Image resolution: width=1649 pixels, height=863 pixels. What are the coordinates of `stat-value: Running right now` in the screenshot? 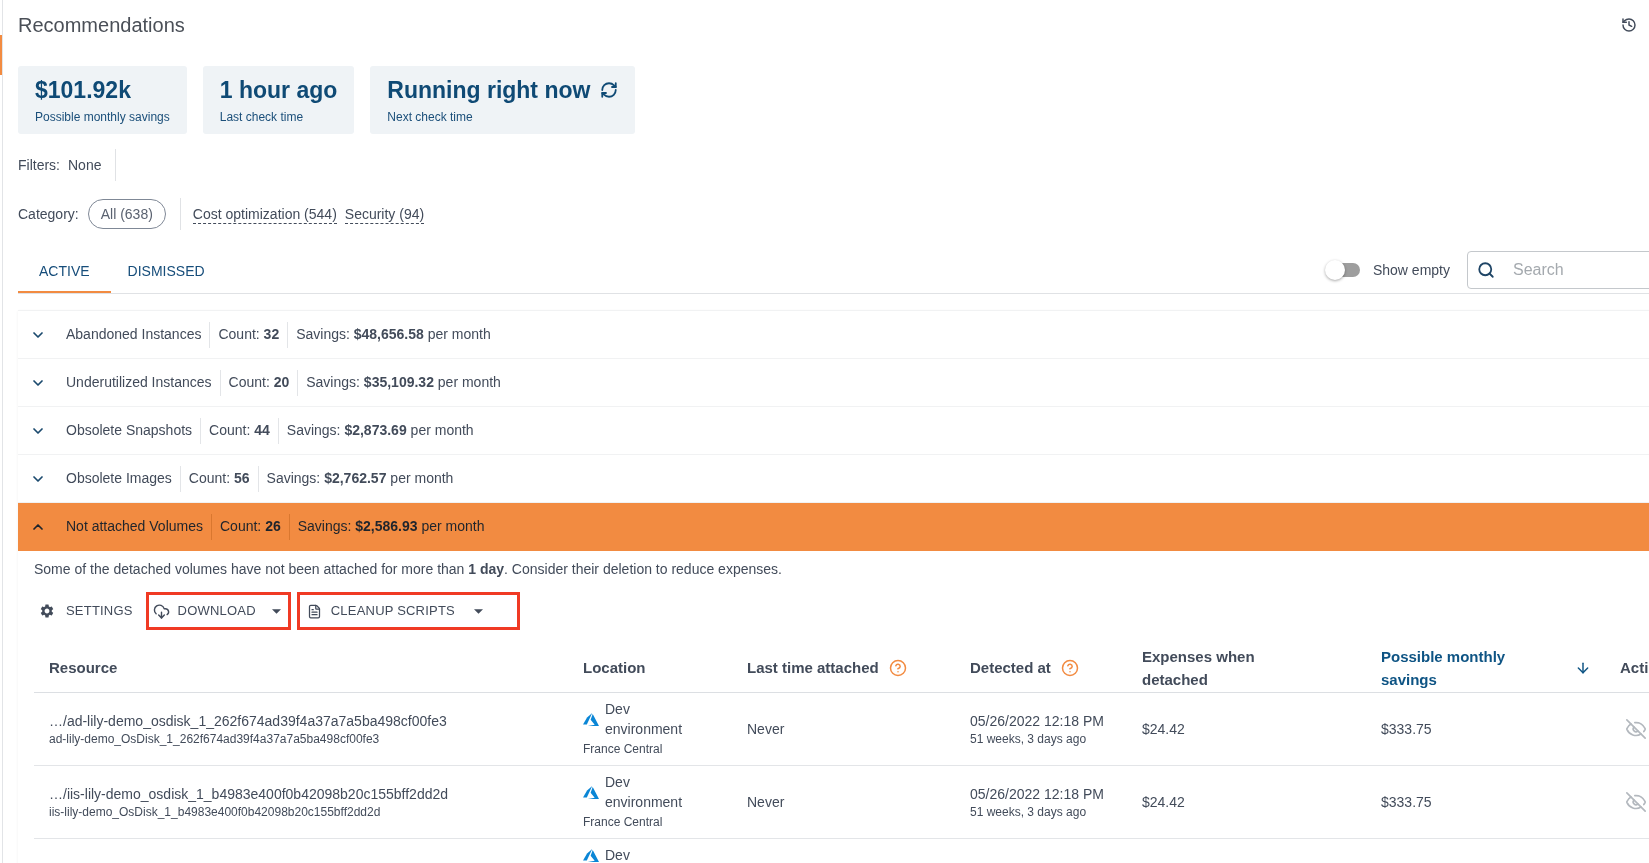 It's located at (489, 90).